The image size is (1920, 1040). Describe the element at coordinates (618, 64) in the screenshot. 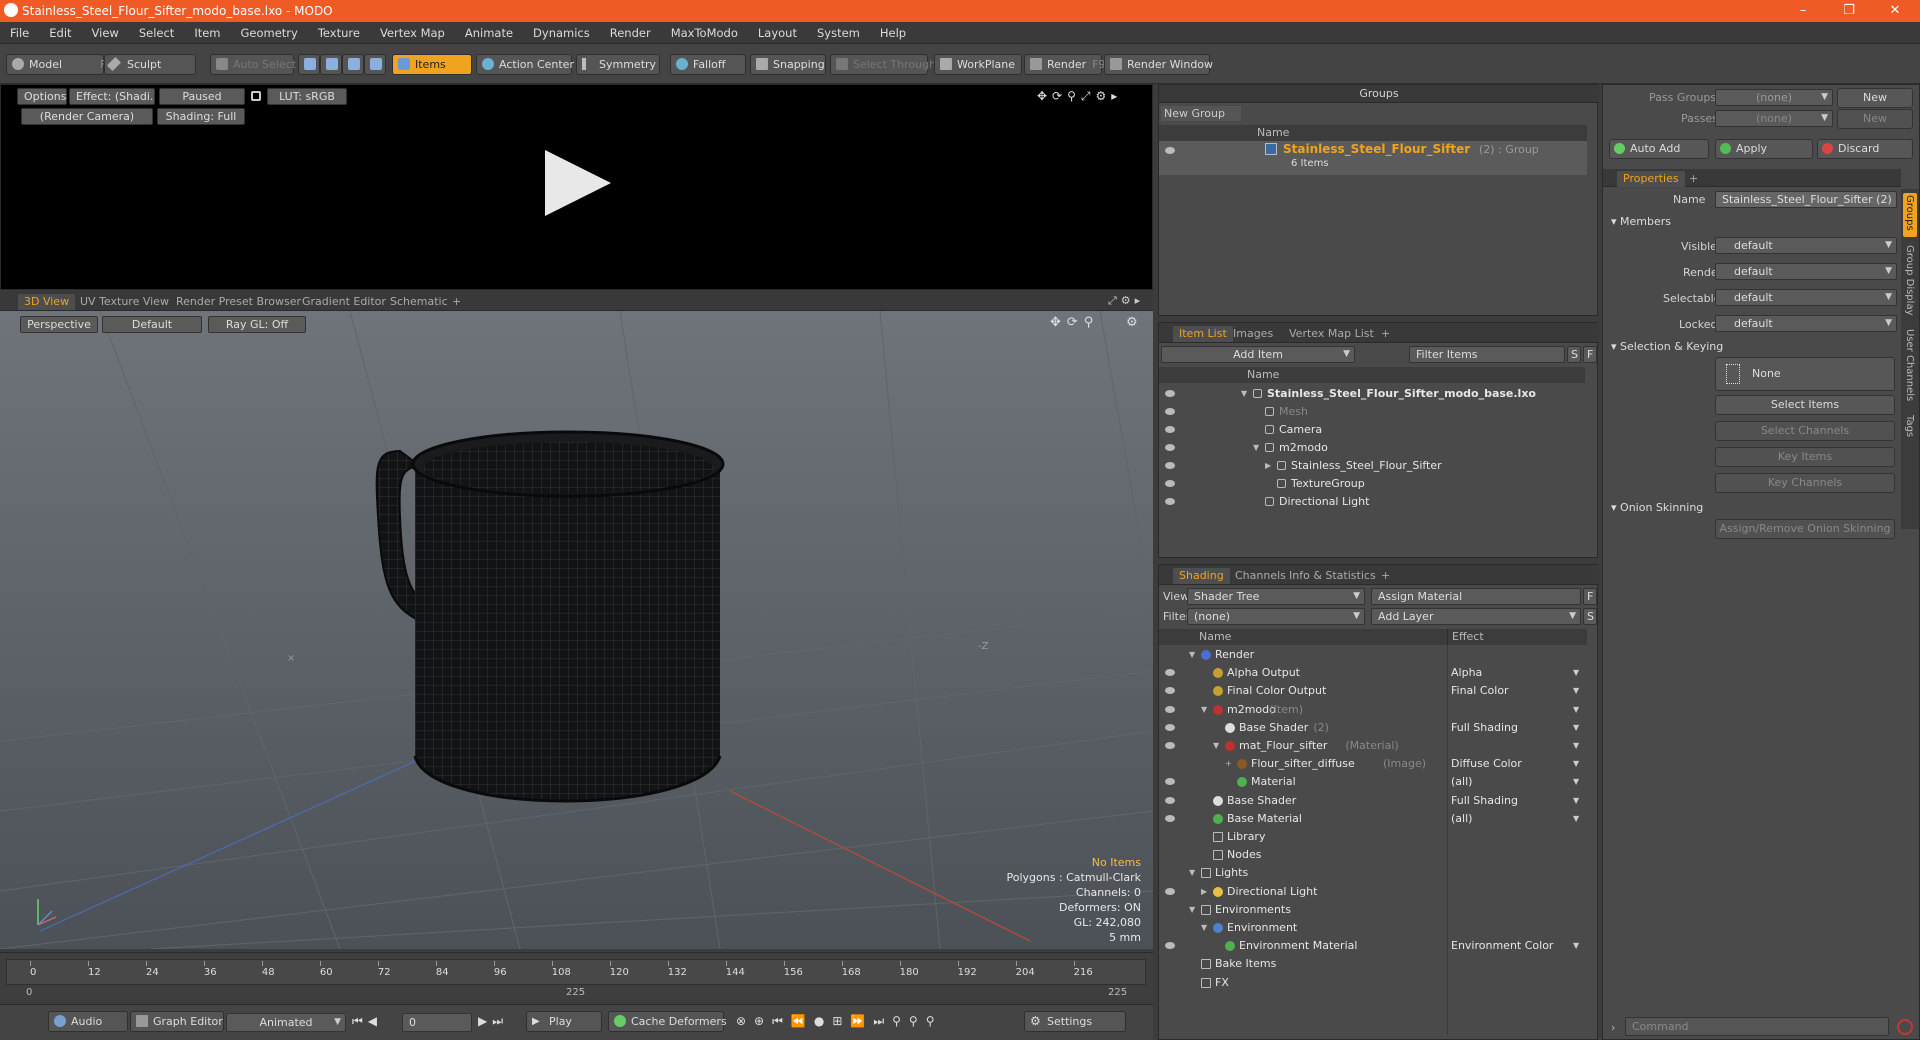

I see `symmetry-button: Symmetry` at that location.